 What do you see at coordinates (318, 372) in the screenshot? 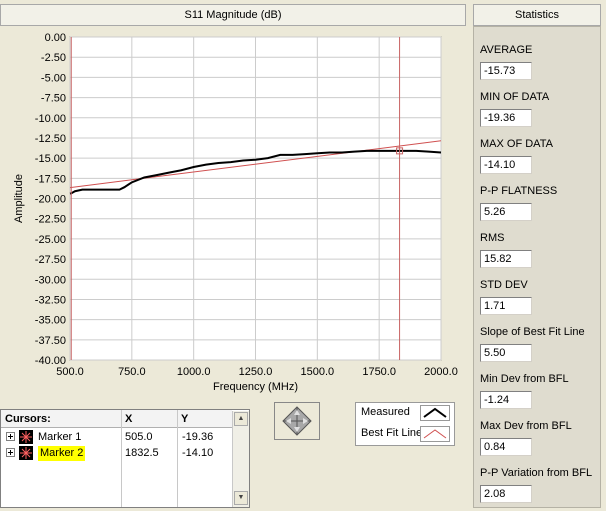
I see `x-tick-label: 1500.0` at bounding box center [318, 372].